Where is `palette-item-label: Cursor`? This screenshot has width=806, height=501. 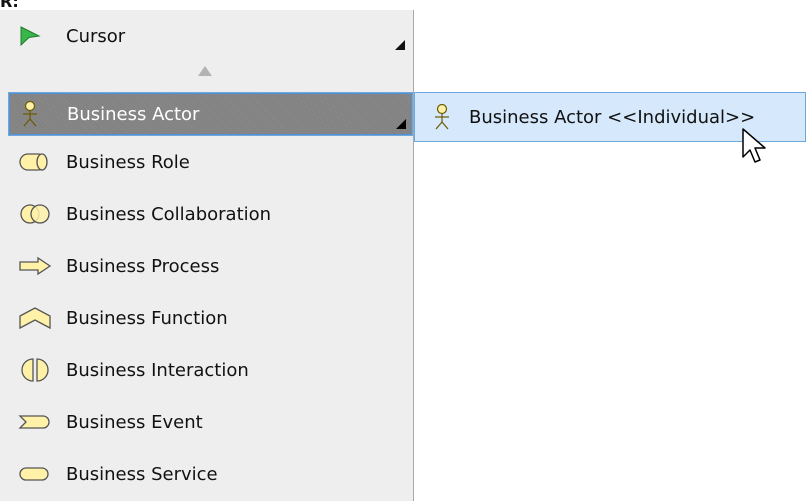 palette-item-label: Cursor is located at coordinates (96, 36).